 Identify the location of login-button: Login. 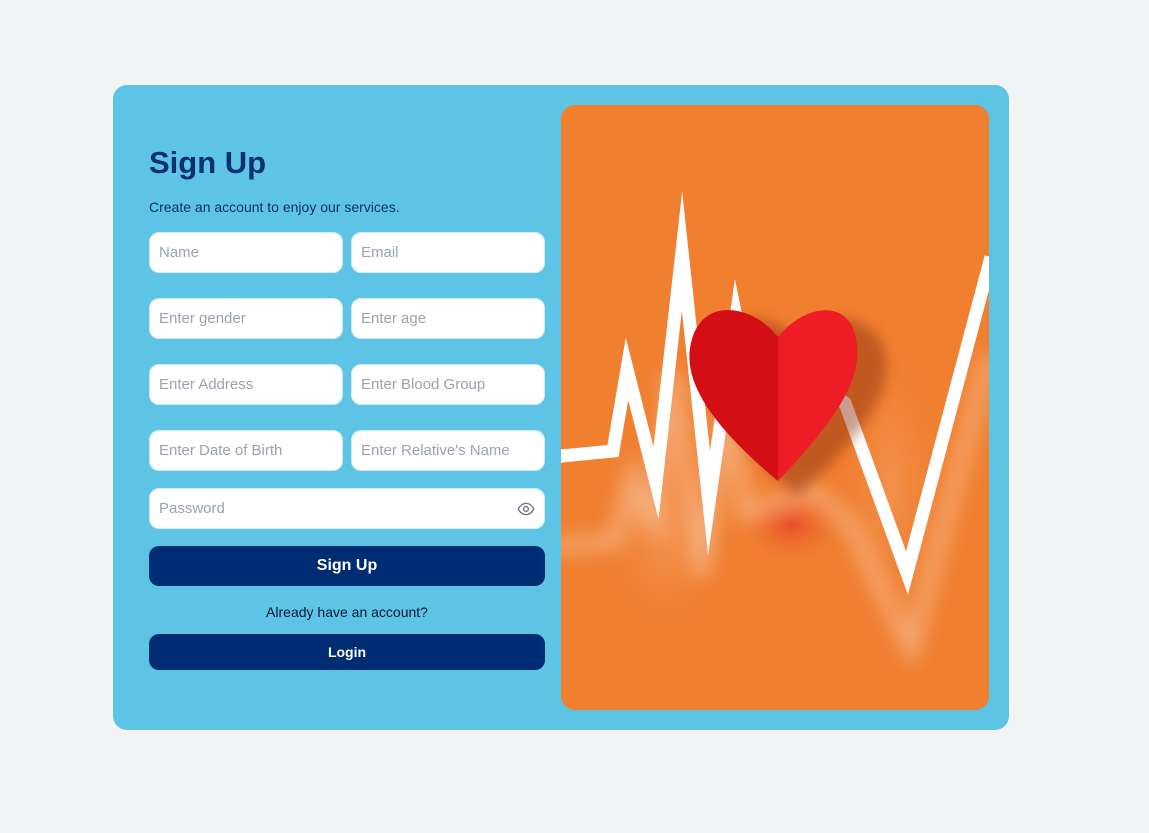
(347, 652).